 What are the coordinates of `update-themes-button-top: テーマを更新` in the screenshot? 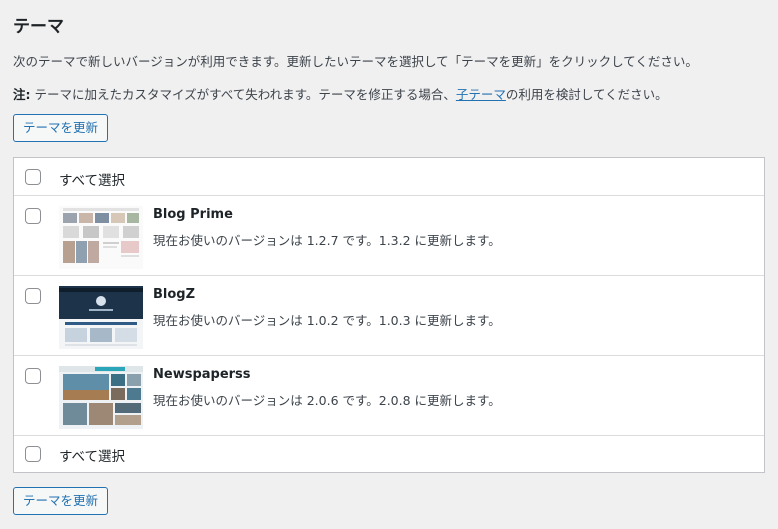 It's located at (61, 128).